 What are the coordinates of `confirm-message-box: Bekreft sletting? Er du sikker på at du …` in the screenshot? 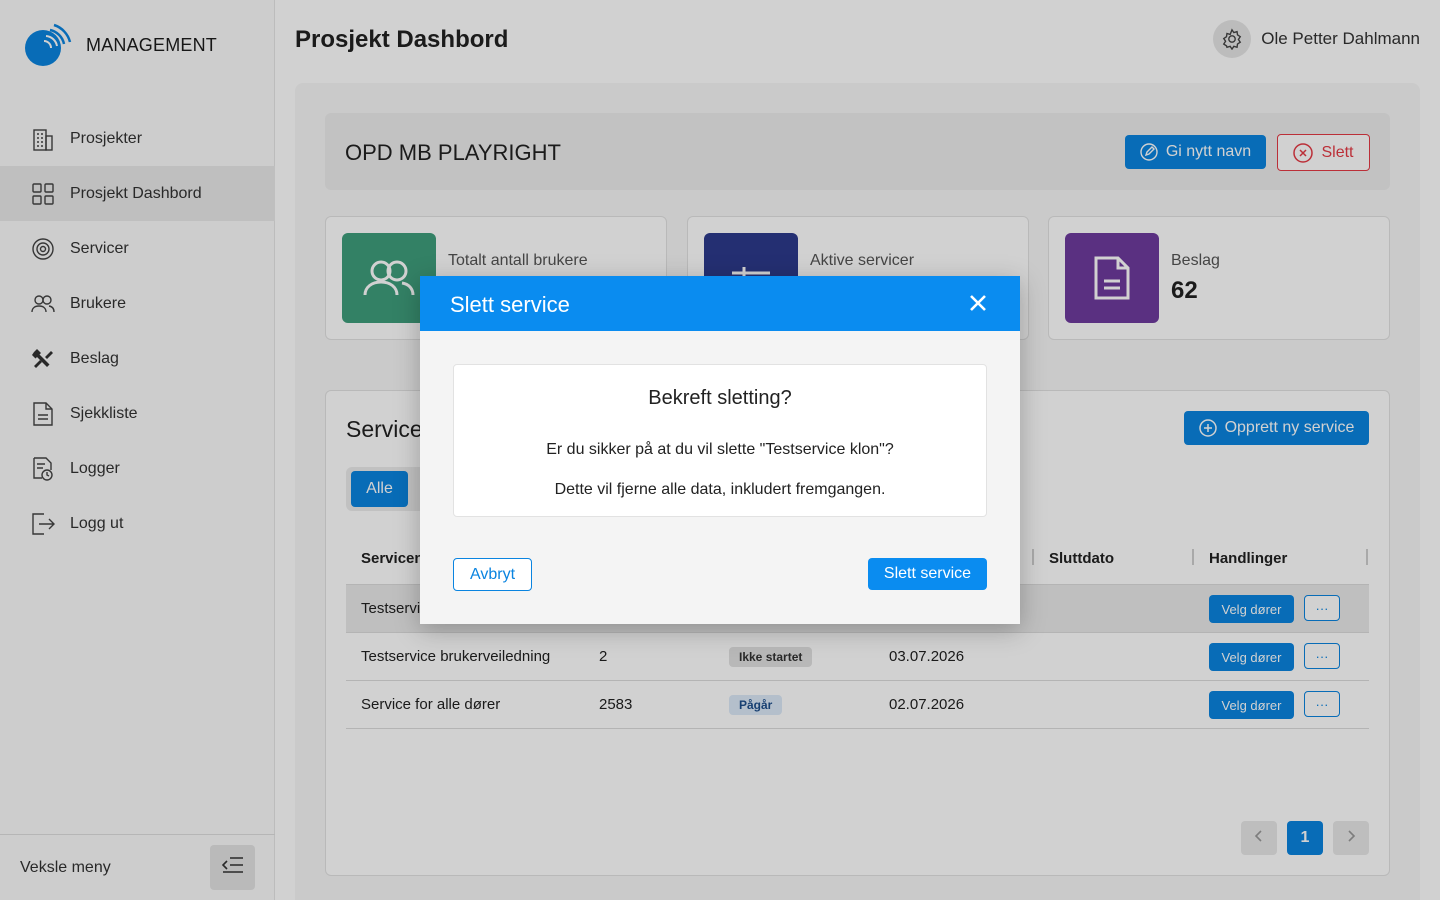 It's located at (720, 440).